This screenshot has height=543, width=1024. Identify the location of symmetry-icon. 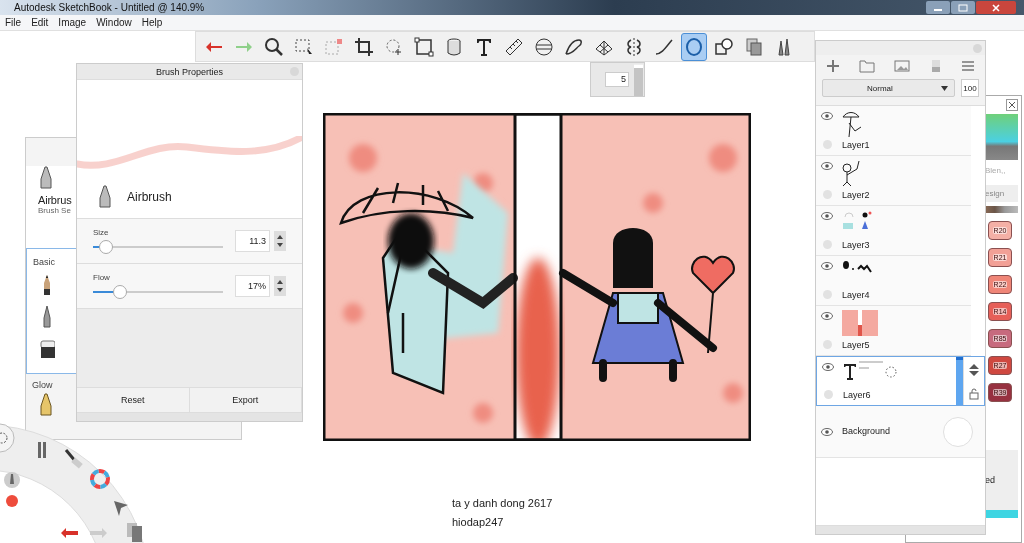
(634, 46).